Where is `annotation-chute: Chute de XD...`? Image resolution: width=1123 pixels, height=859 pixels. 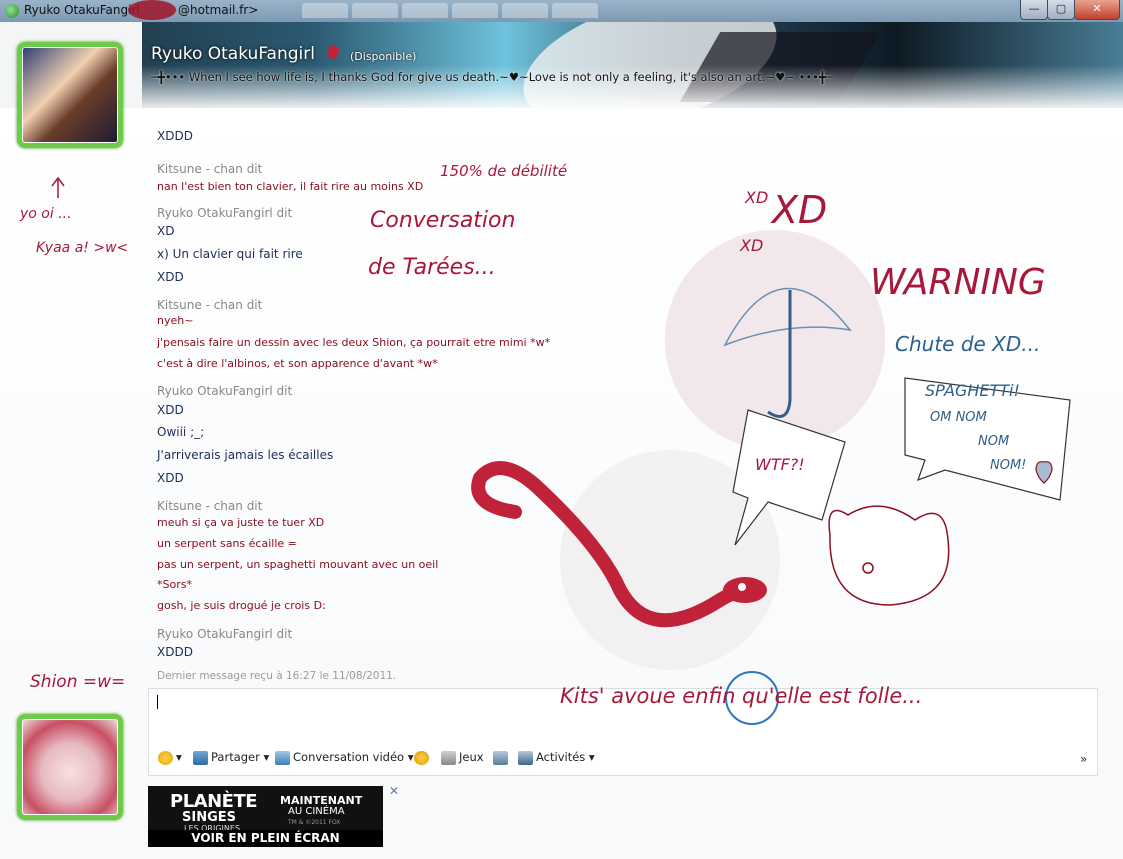
annotation-chute: Chute de XD... is located at coordinates (968, 344).